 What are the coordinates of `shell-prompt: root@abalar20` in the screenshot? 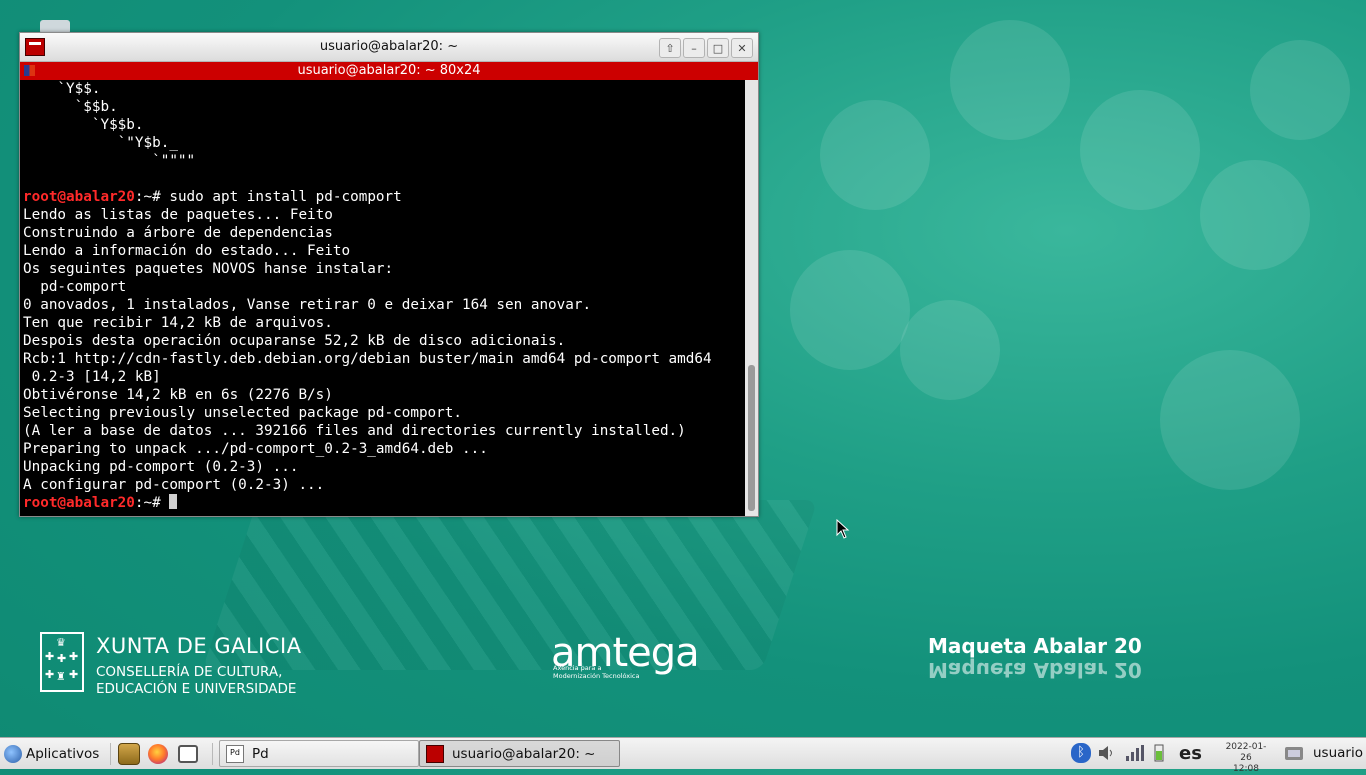 It's located at (79, 503).